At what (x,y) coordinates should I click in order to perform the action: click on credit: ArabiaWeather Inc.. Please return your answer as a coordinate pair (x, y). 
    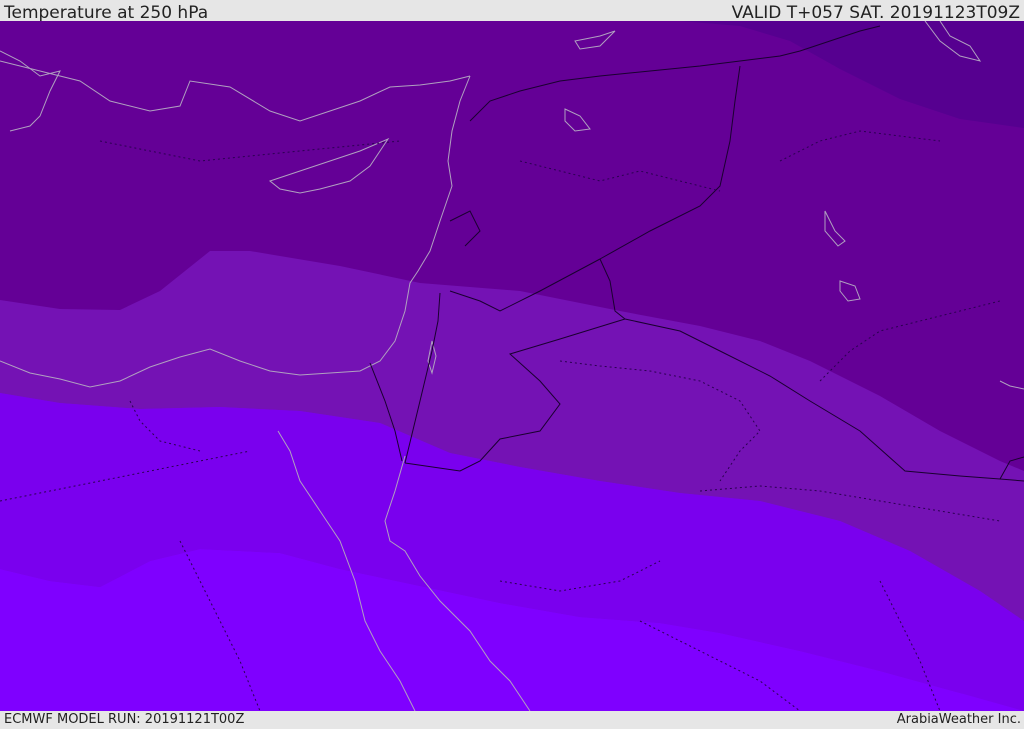
    Looking at the image, I should click on (958, 719).